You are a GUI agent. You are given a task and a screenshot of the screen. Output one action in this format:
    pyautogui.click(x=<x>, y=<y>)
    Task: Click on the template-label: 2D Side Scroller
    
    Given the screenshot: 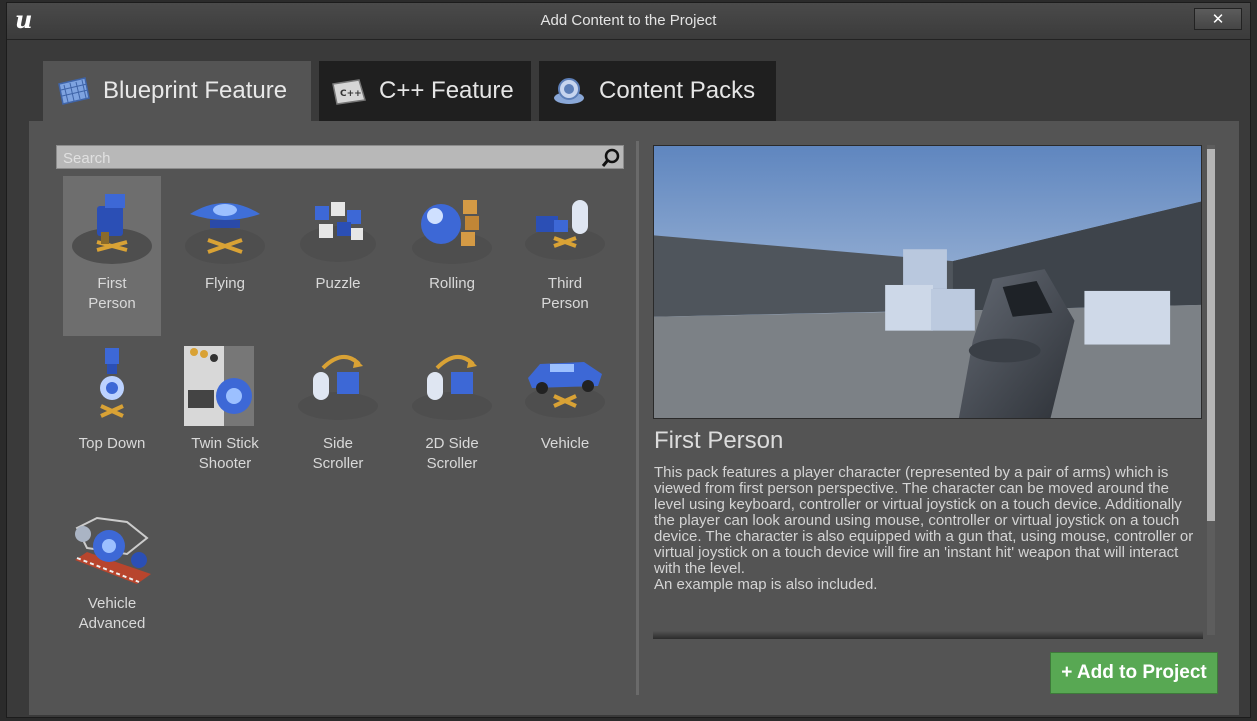 What is the action you would take?
    pyautogui.click(x=452, y=453)
    